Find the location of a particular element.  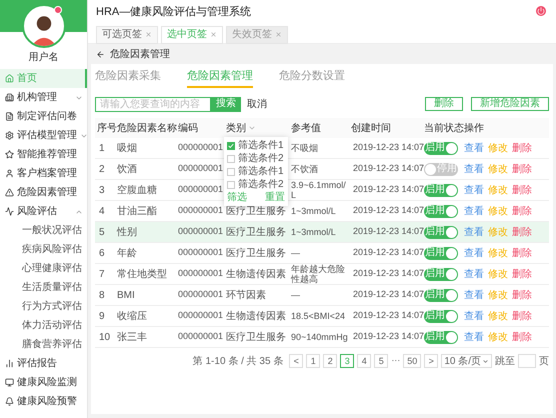

sidebar-item: 智能推荐管理 is located at coordinates (43, 154).